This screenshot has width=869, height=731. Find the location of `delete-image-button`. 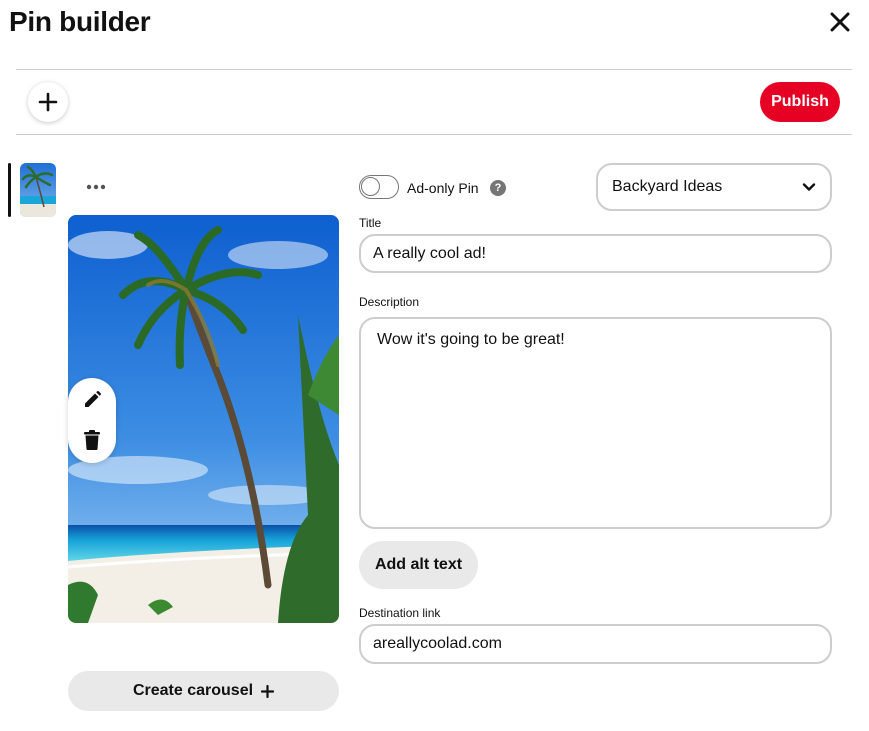

delete-image-button is located at coordinates (92, 440).